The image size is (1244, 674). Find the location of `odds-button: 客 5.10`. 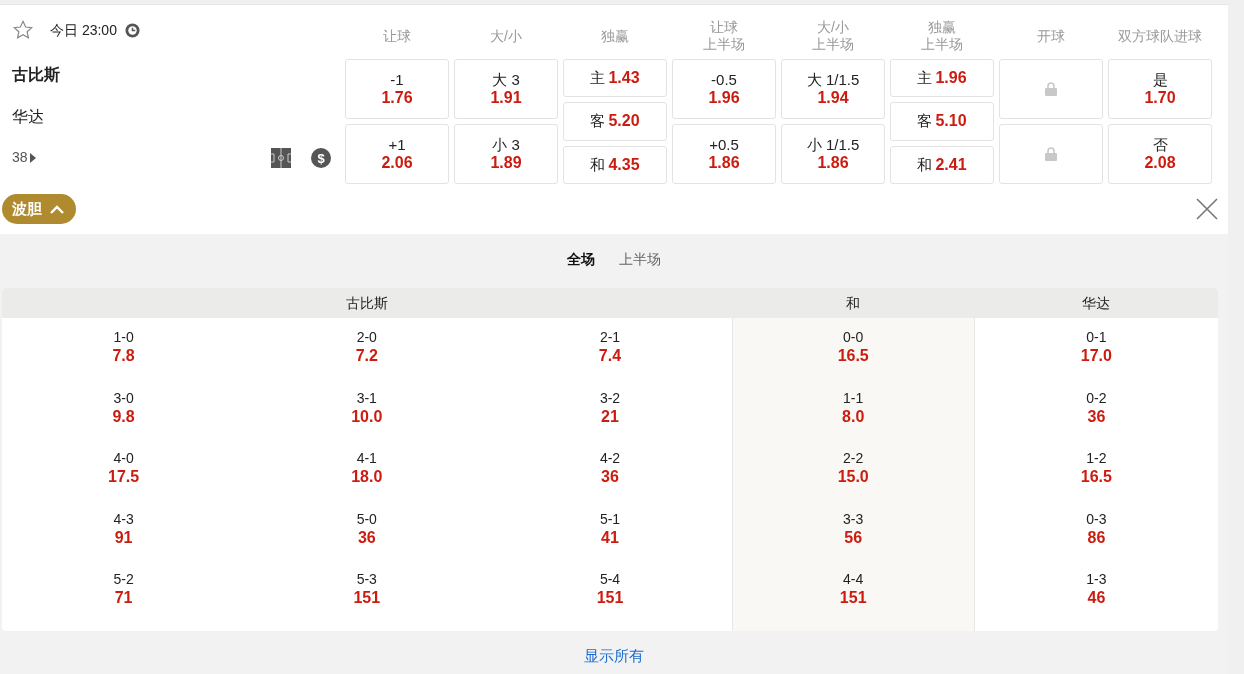

odds-button: 客 5.10 is located at coordinates (942, 121).